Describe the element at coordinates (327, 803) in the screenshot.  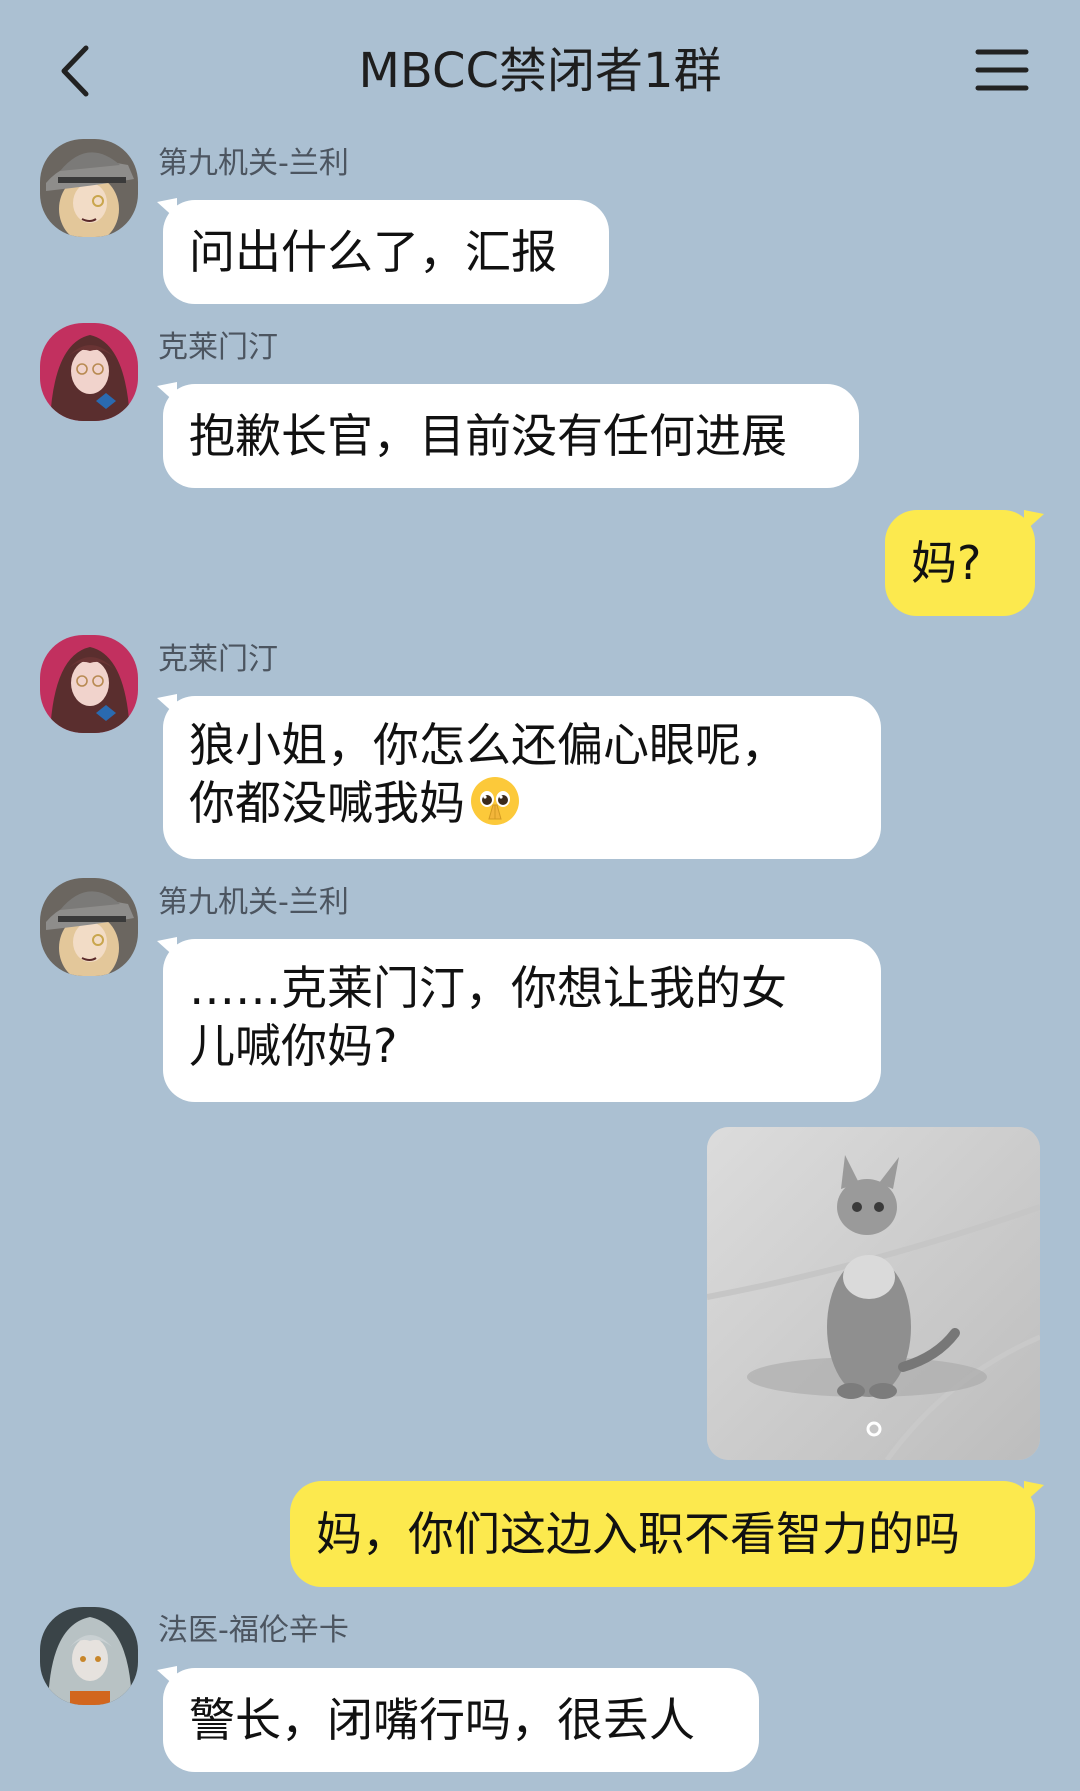
I see `message-text-line: 你都没喊我妈` at that location.